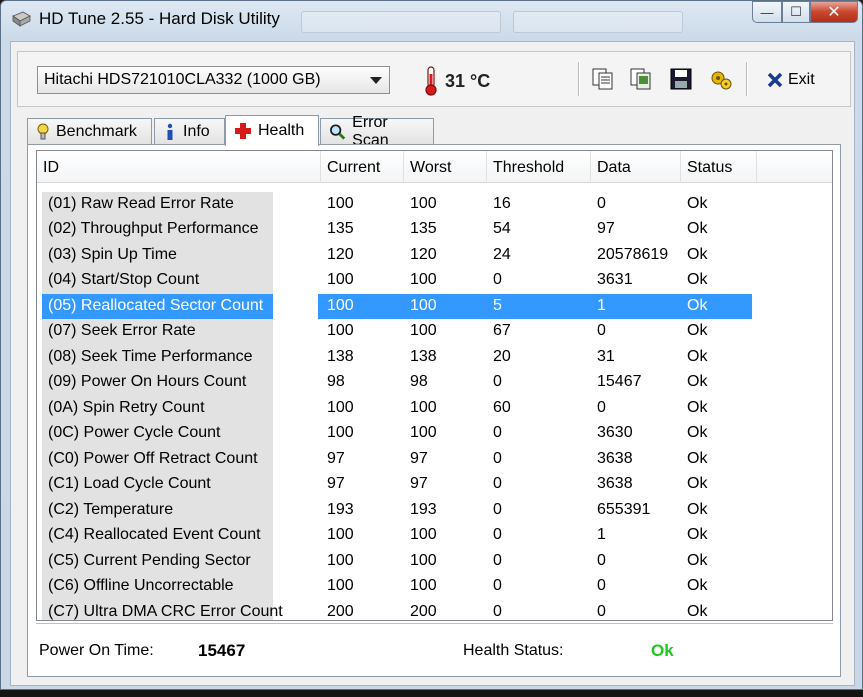 The height and width of the screenshot is (697, 863). What do you see at coordinates (179, 167) in the screenshot?
I see `column-header-id: ID` at bounding box center [179, 167].